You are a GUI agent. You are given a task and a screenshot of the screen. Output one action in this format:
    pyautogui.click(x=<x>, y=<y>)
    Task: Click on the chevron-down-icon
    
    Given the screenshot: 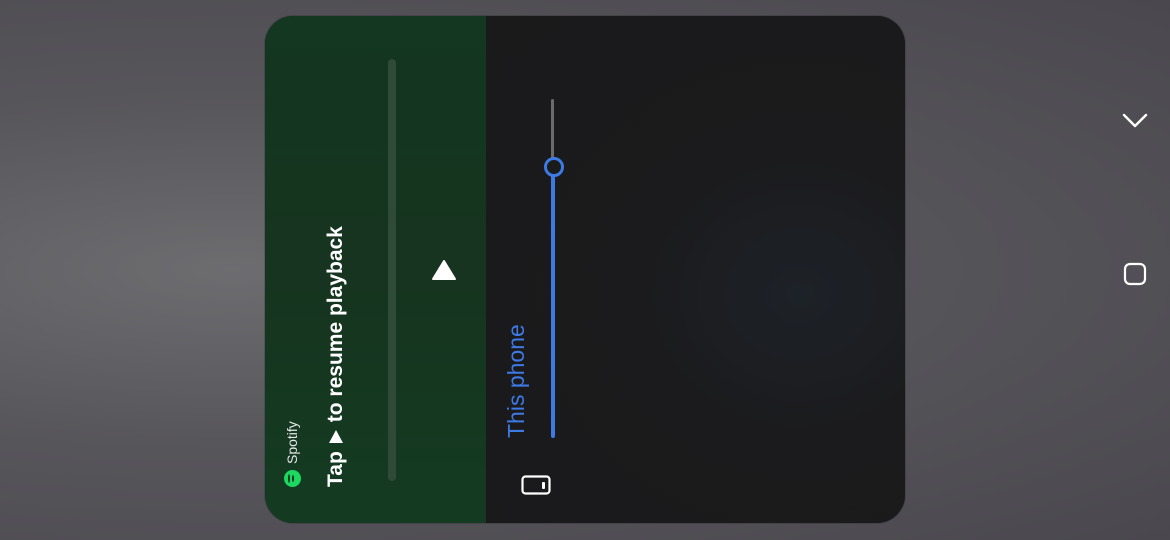 What is the action you would take?
    pyautogui.click(x=1135, y=120)
    